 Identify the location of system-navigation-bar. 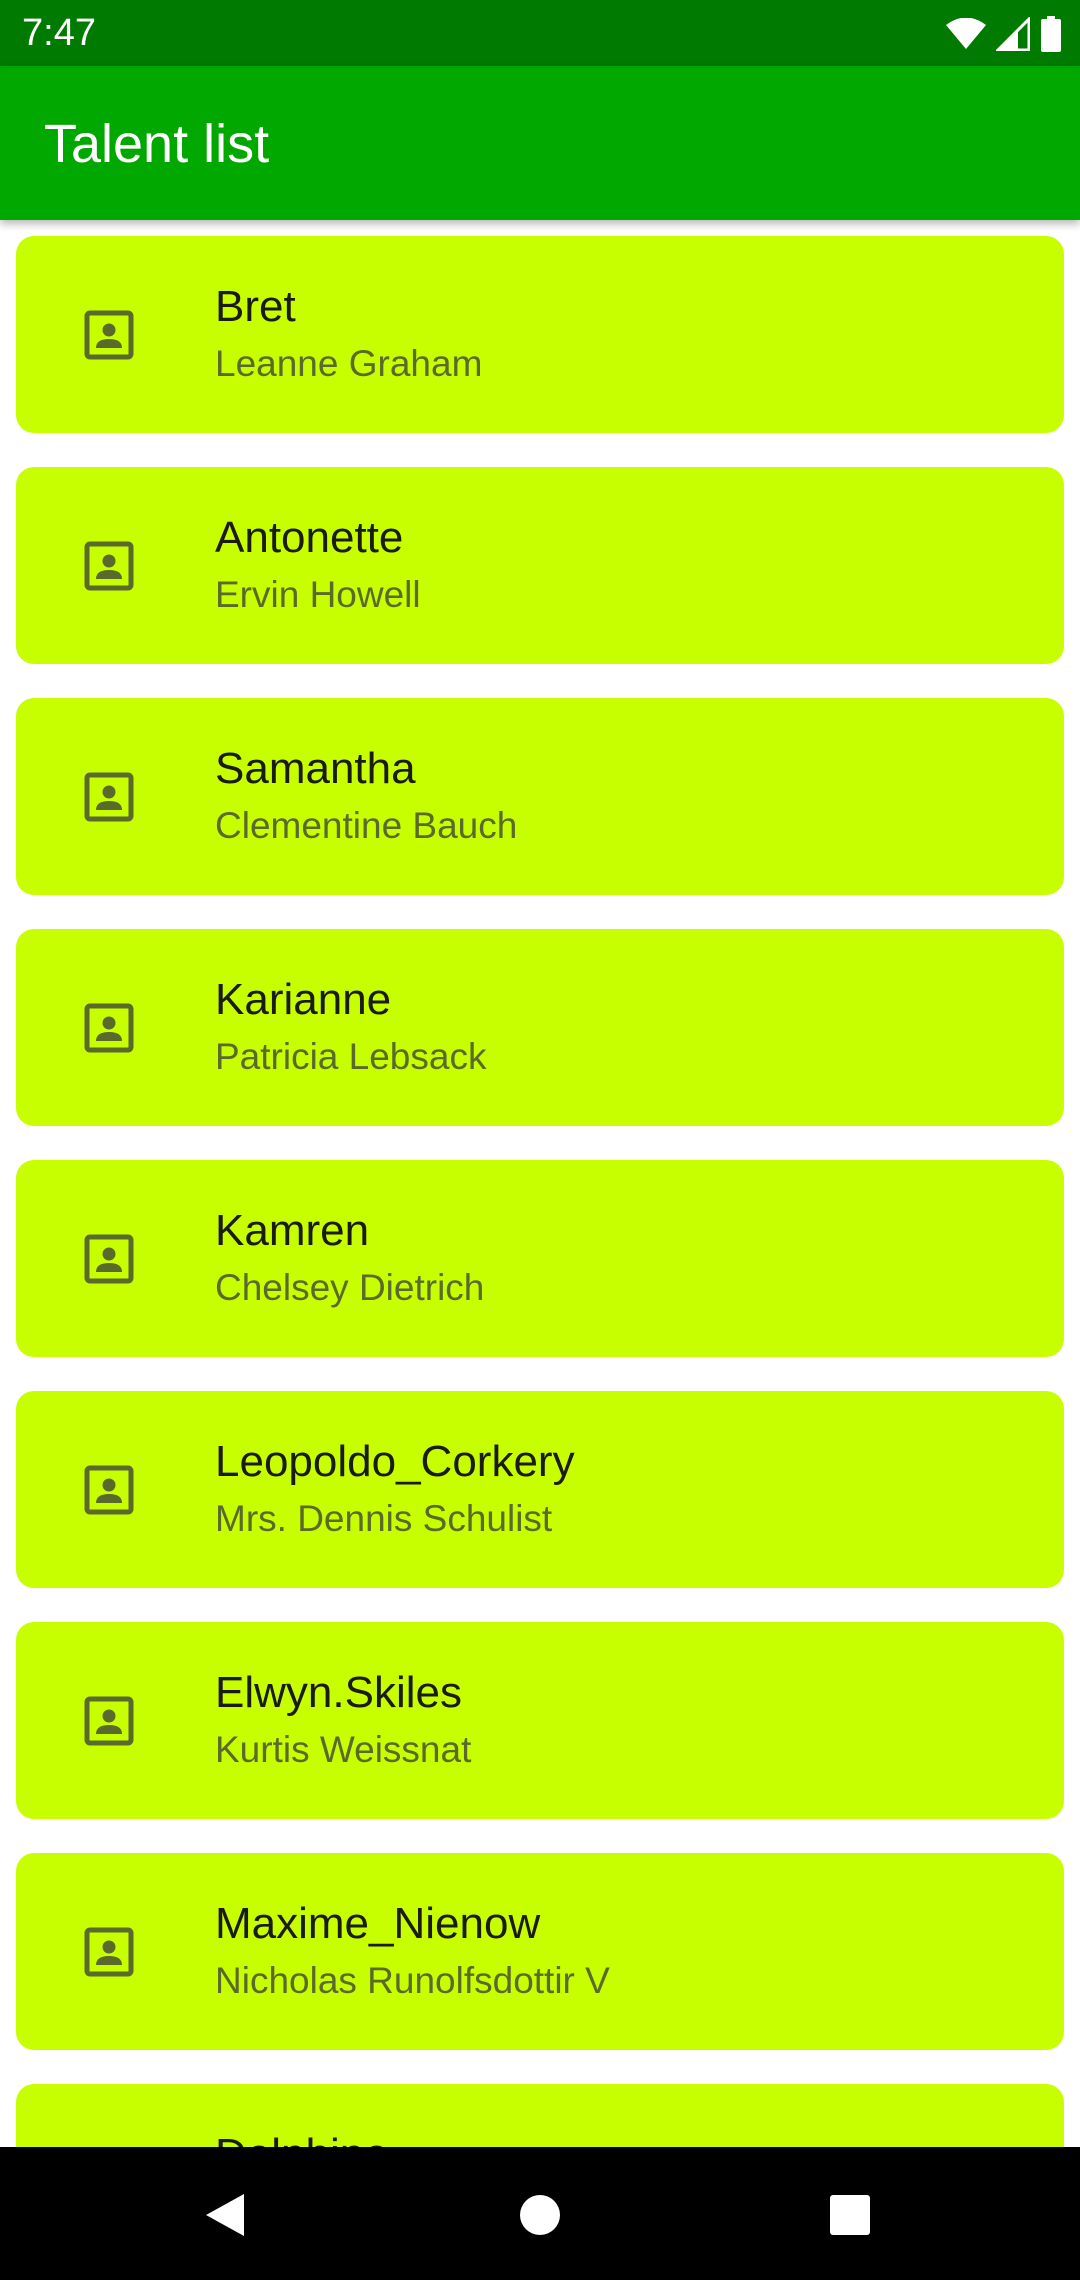
(540, 2213).